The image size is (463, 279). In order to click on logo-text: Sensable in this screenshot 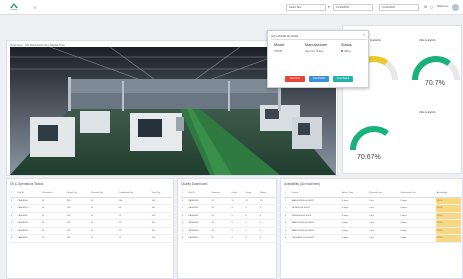, I will do `click(14, 10)`.